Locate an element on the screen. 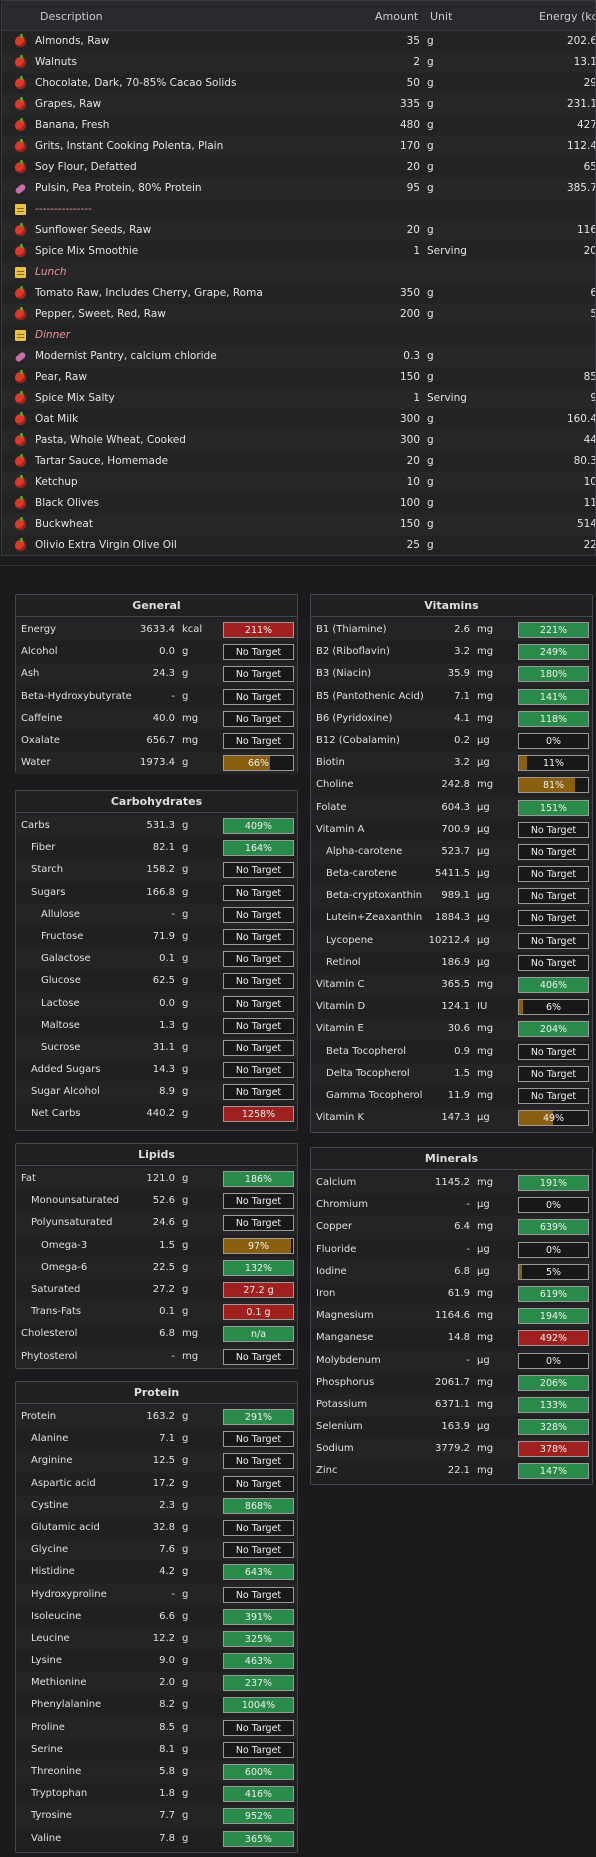  nutrient-row: Sugars 166.8 g No Target is located at coordinates (156, 893).